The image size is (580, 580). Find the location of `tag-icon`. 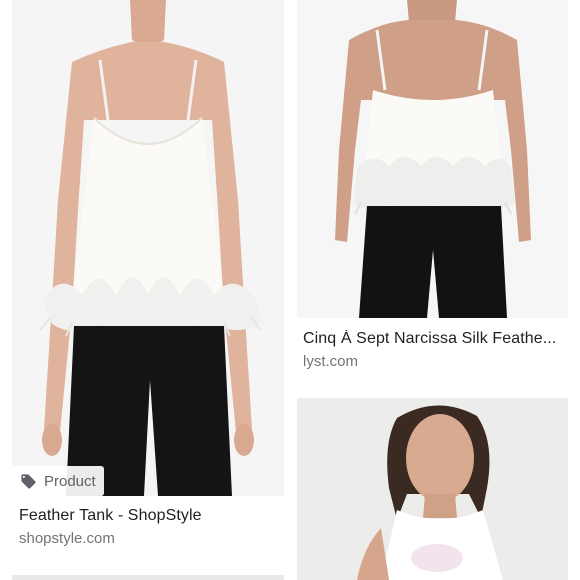

tag-icon is located at coordinates (28, 481).